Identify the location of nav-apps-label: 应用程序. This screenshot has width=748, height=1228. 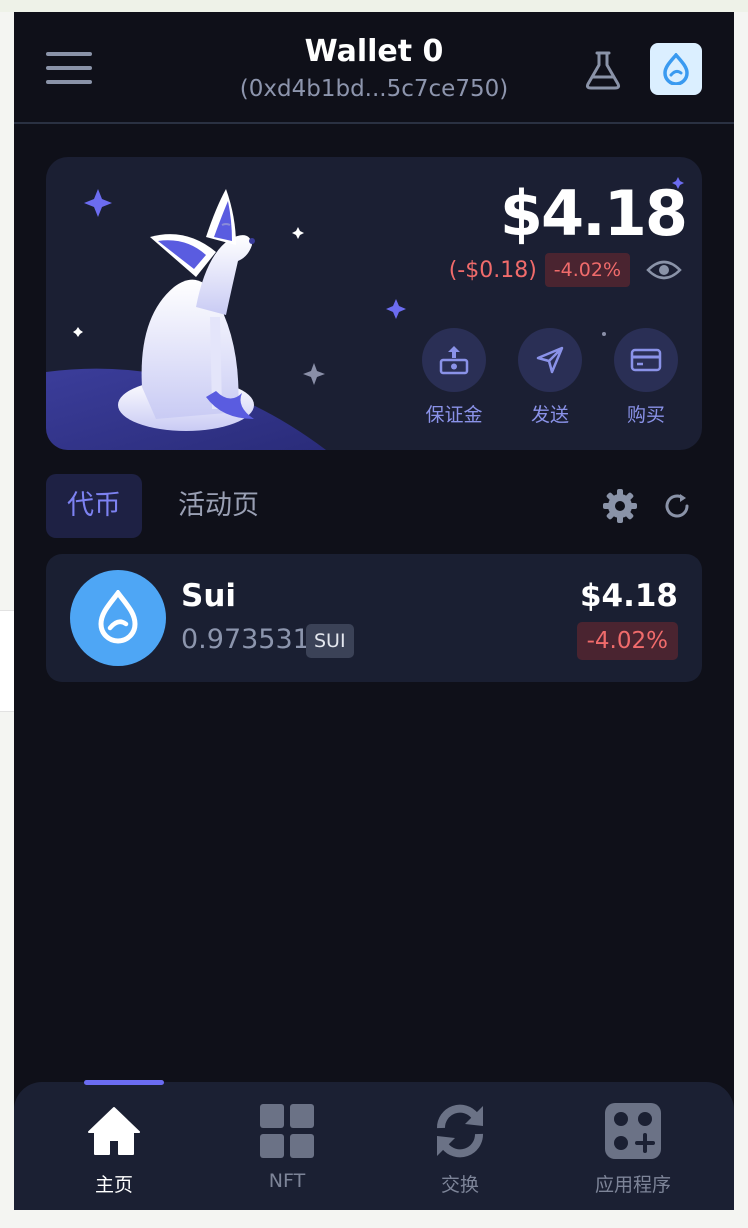
(632, 1185).